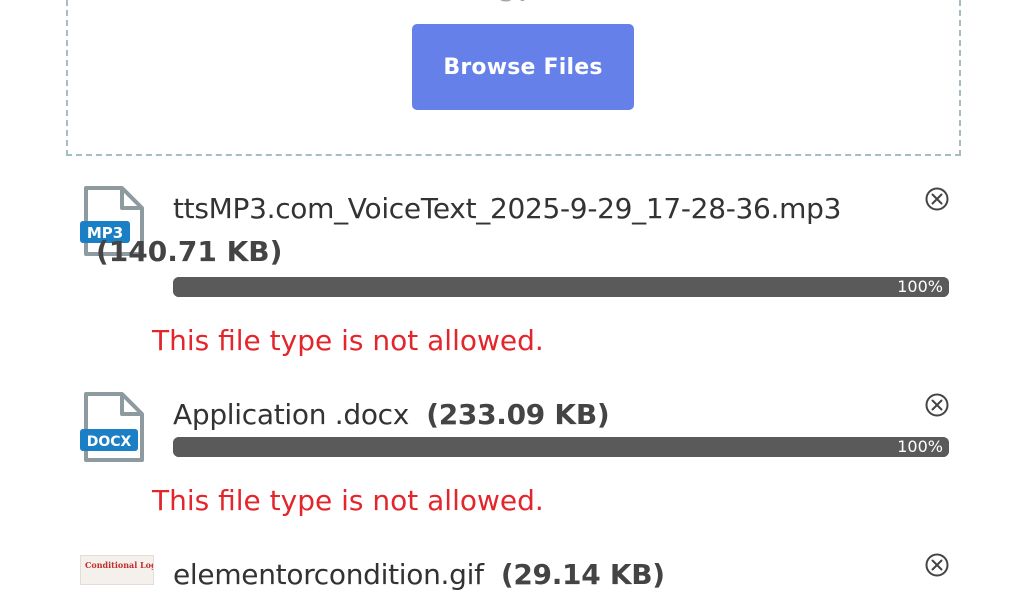  I want to click on file-size: (140.71 KB), so click(189, 251).